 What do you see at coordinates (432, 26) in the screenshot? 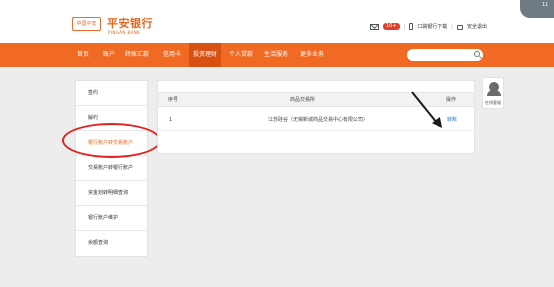
I see `app-download-link: 口袋银行下载` at bounding box center [432, 26].